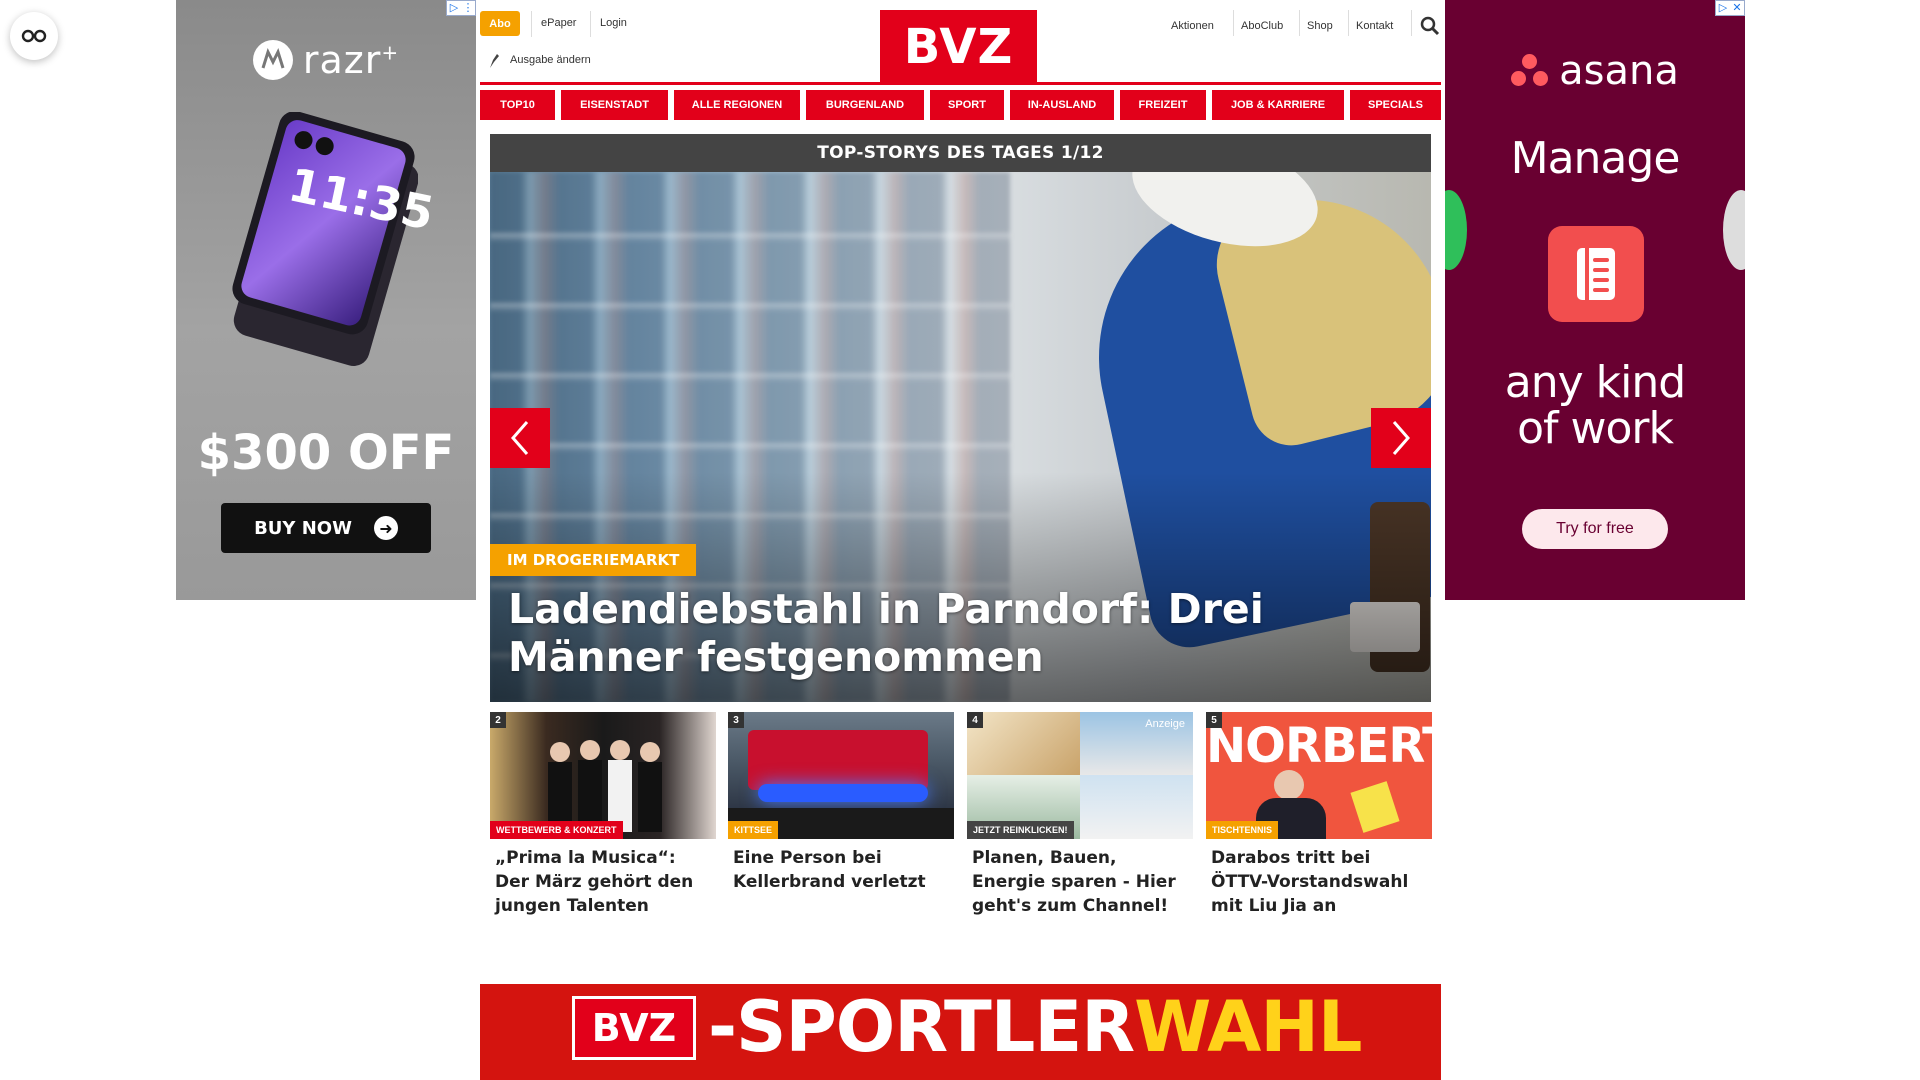  I want to click on chevron-left-icon, so click(520, 438).